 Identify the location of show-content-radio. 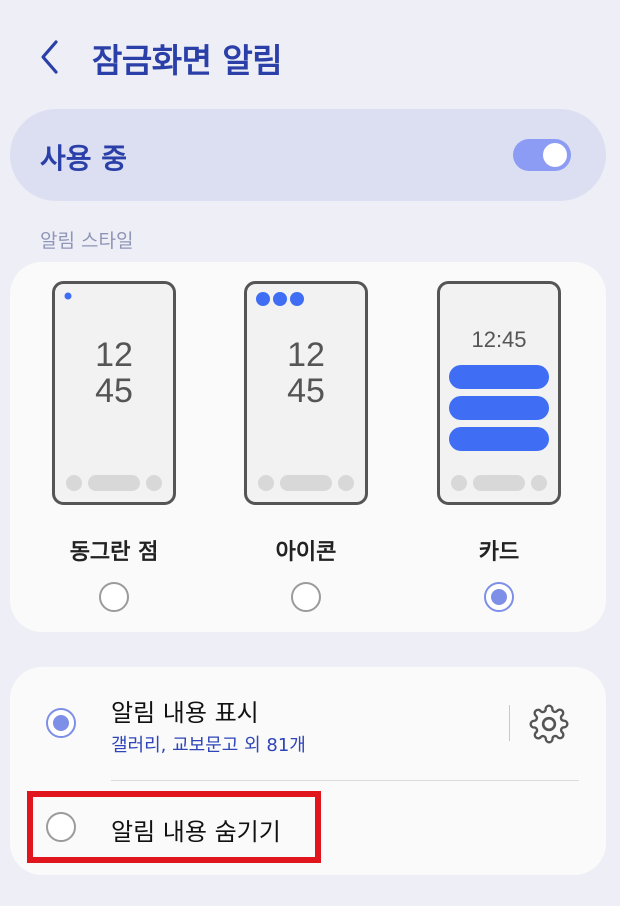
(61, 723).